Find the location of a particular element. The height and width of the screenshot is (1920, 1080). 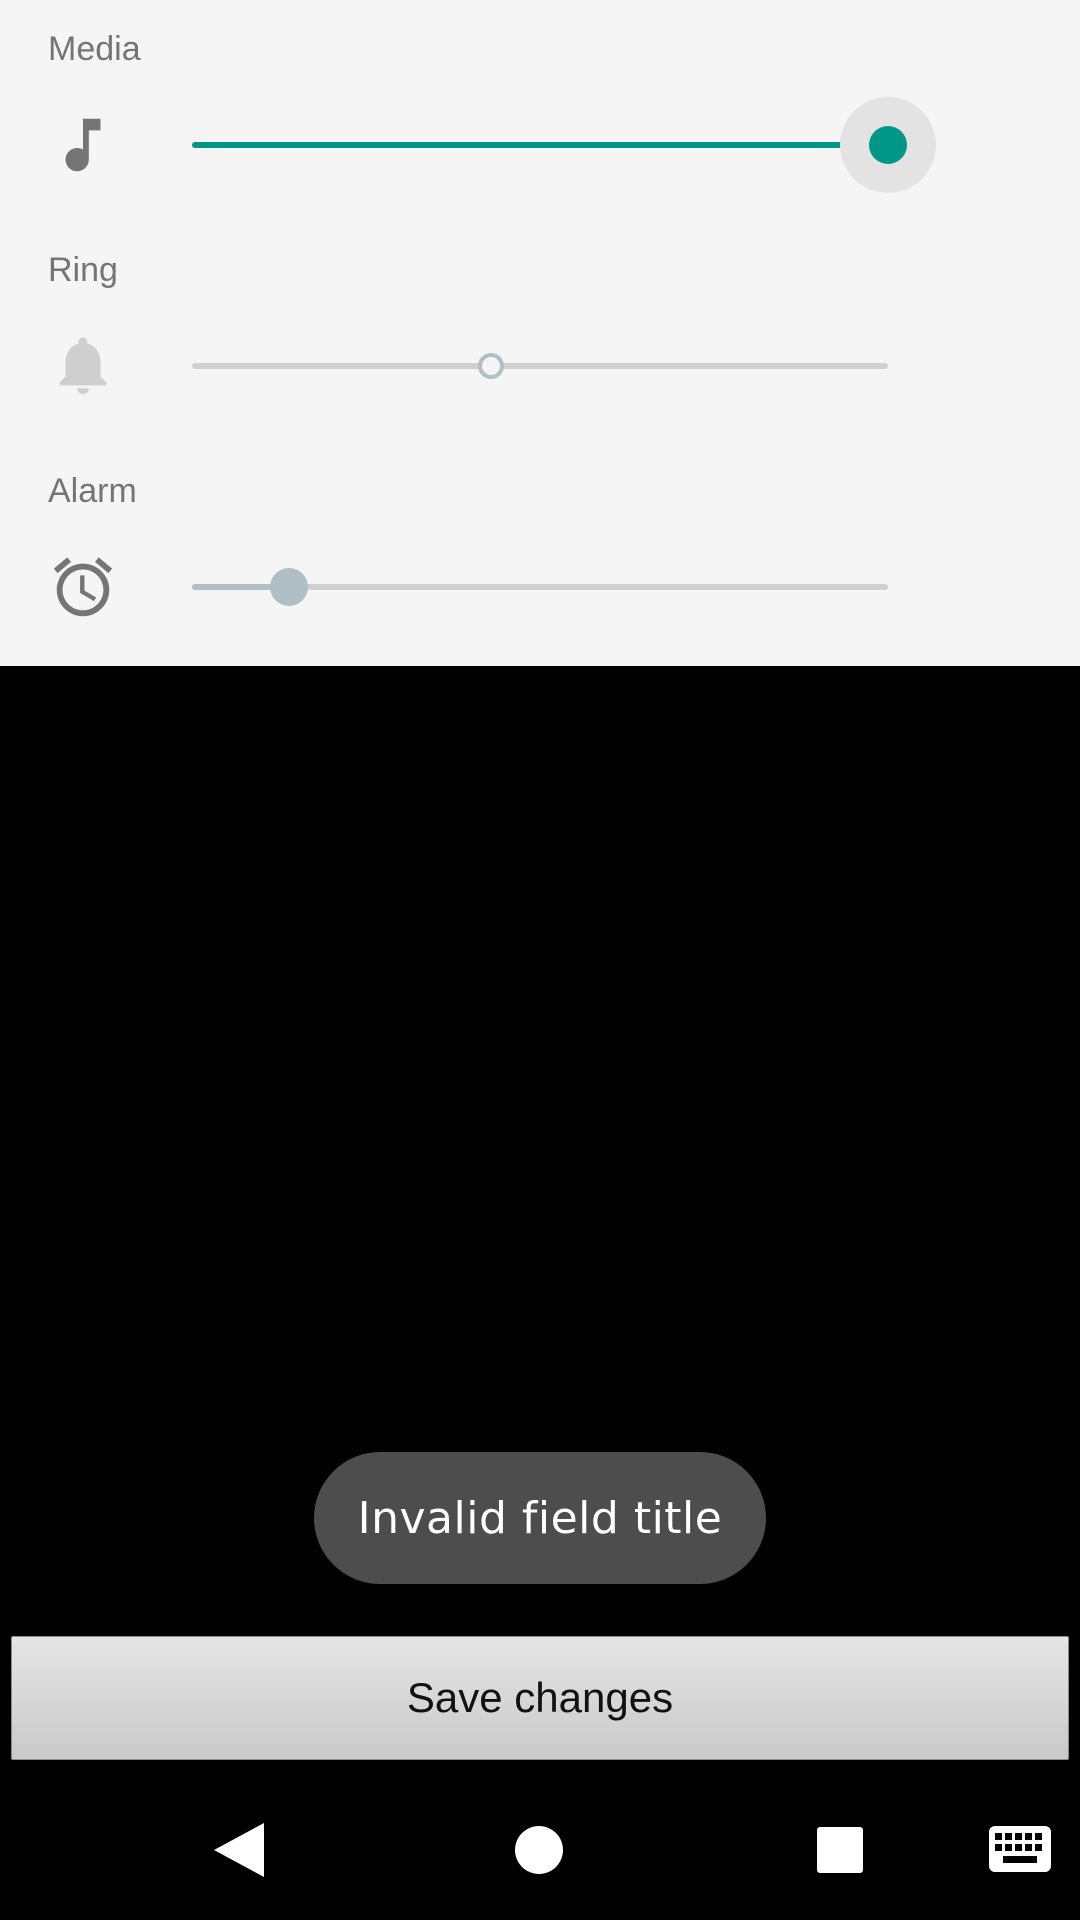

media-volume-thumb is located at coordinates (888, 145).